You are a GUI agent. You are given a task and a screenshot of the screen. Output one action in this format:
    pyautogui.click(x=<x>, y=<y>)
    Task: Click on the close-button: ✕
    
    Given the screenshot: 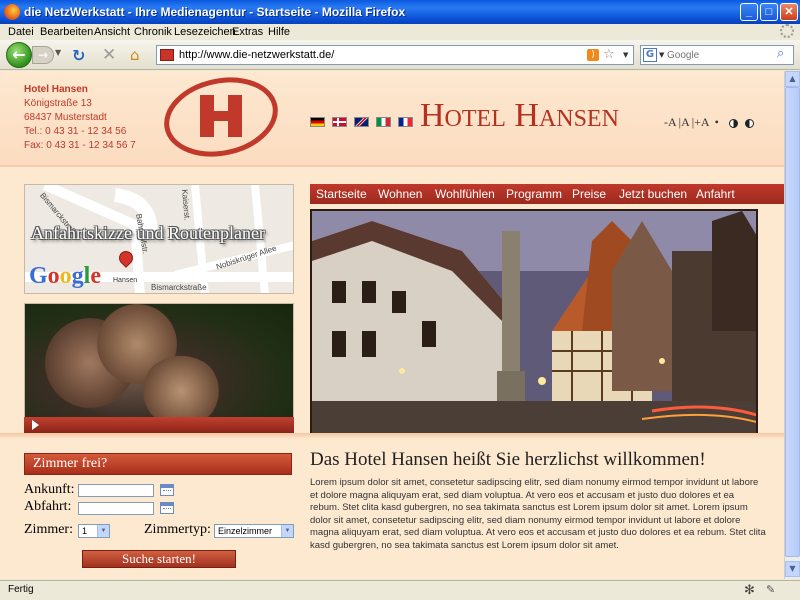 What is the action you would take?
    pyautogui.click(x=789, y=12)
    